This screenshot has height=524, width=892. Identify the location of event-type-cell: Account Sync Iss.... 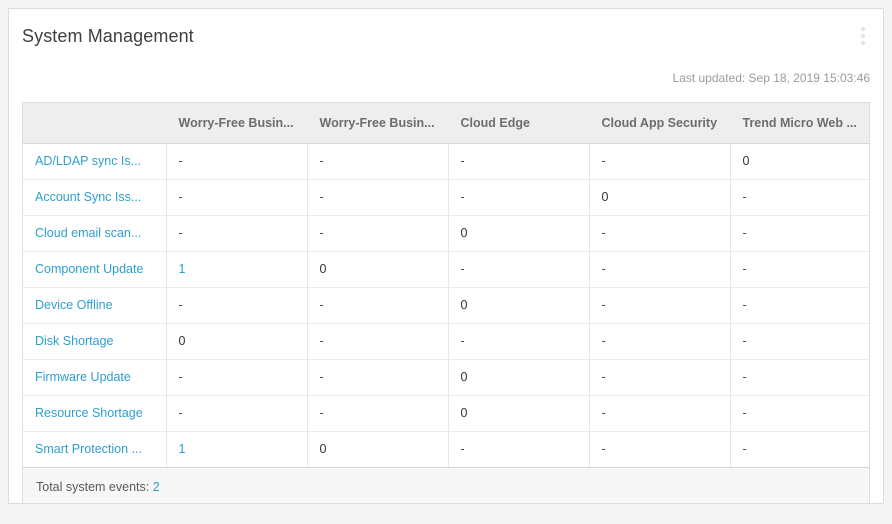
(95, 197).